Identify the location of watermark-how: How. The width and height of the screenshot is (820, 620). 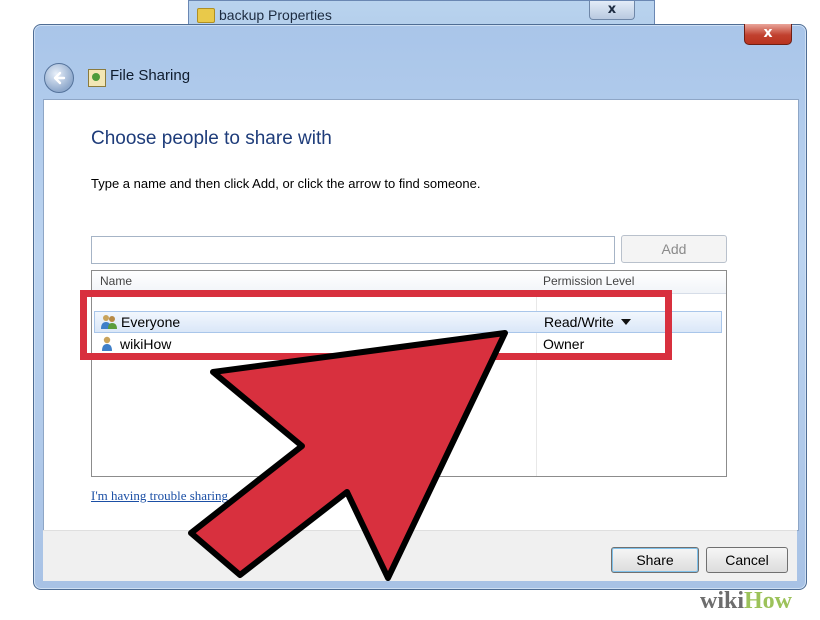
(768, 601).